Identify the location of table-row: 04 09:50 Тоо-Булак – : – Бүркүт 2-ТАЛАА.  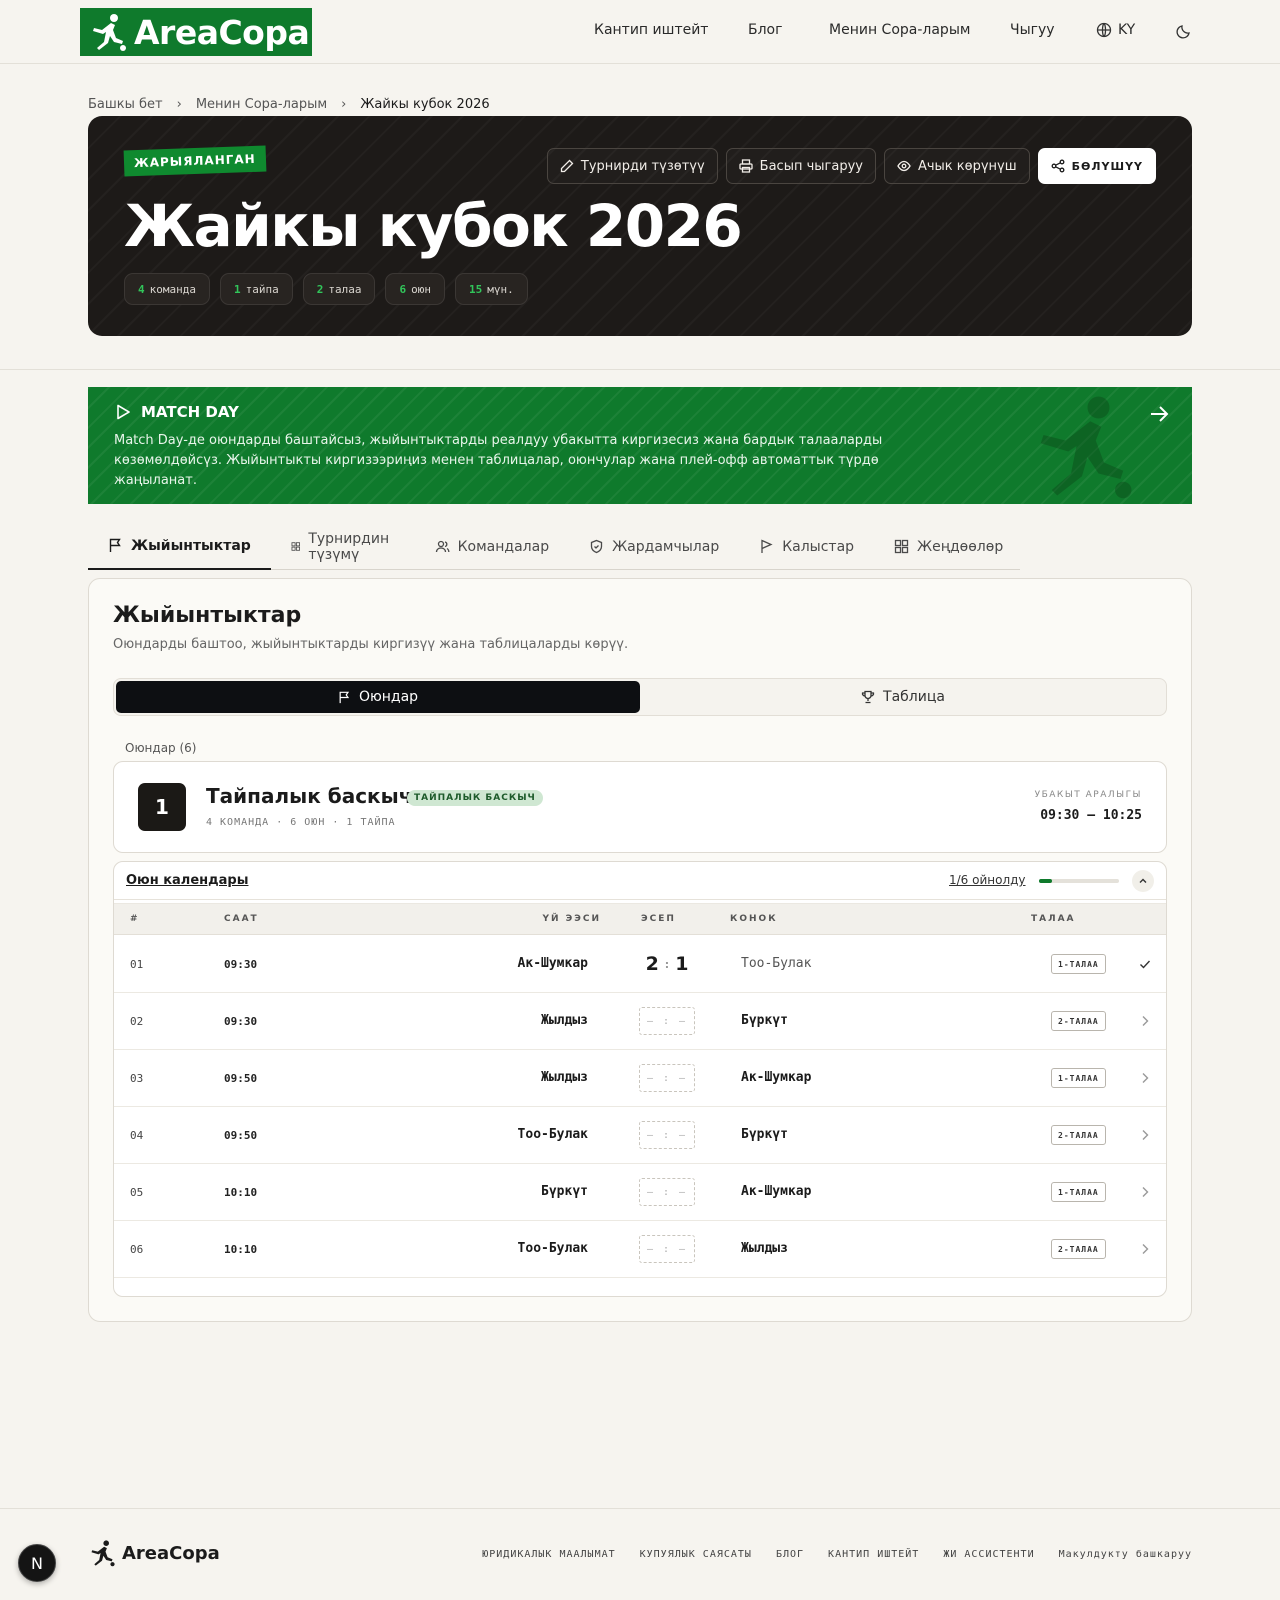
(640, 1135).